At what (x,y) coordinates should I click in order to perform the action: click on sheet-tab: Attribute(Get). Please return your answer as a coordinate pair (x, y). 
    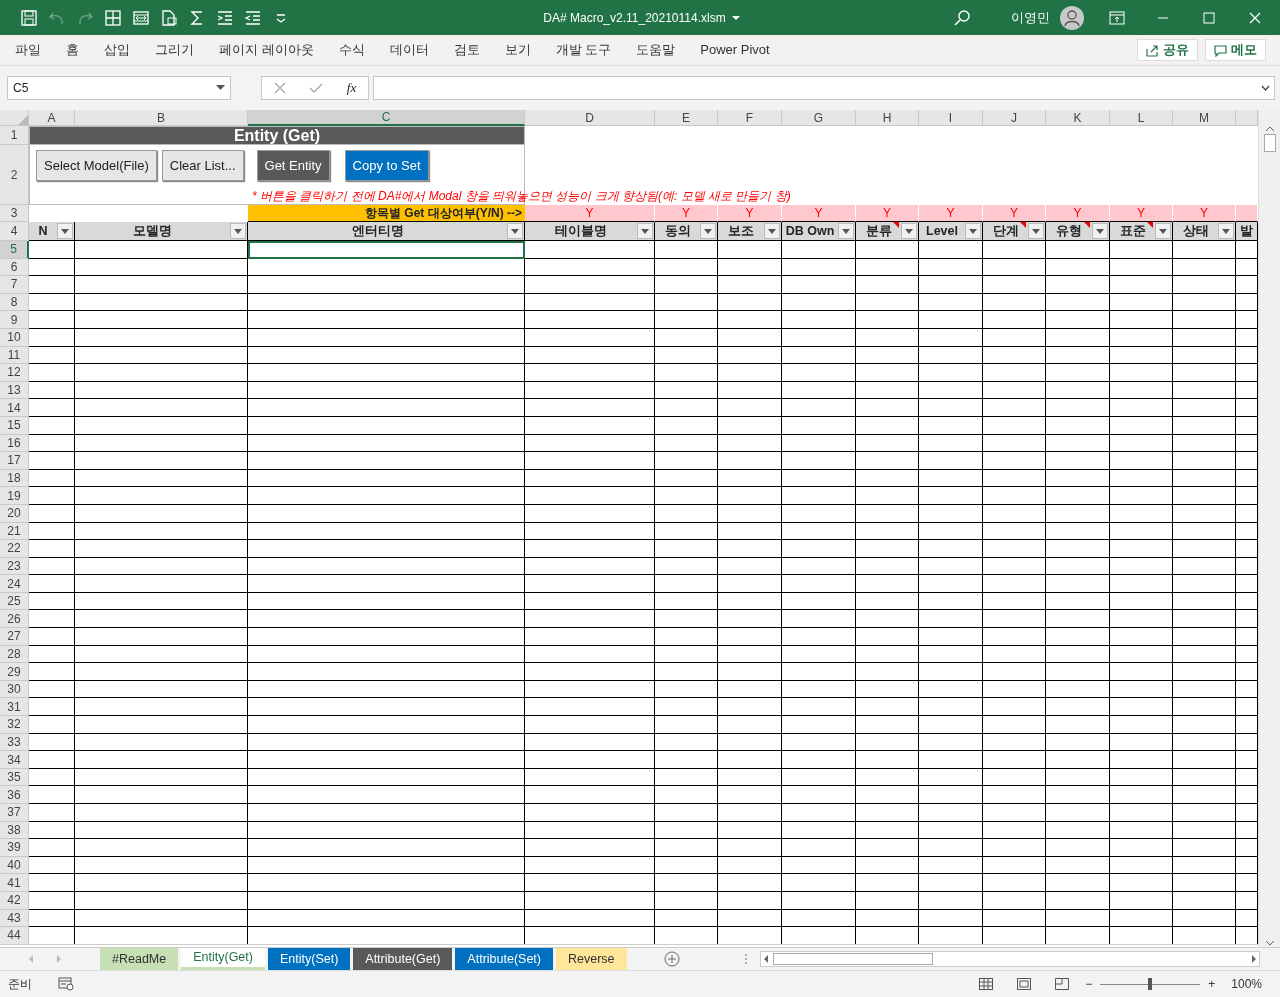
    Looking at the image, I should click on (403, 959).